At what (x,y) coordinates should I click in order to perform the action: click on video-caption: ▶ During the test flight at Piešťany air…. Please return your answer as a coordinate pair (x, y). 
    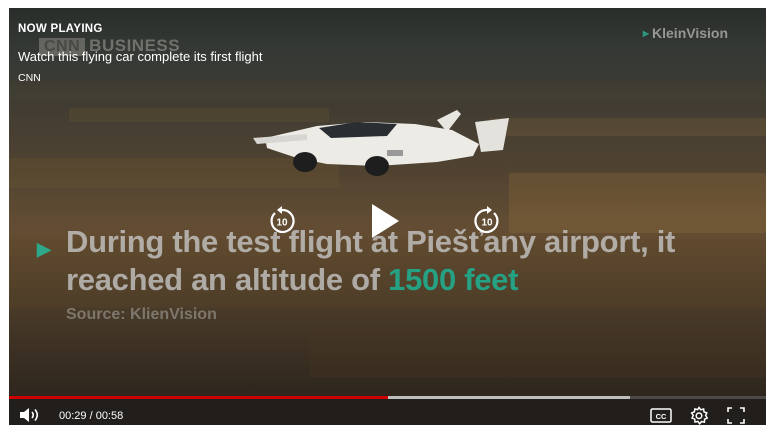
    Looking at the image, I should click on (356, 261).